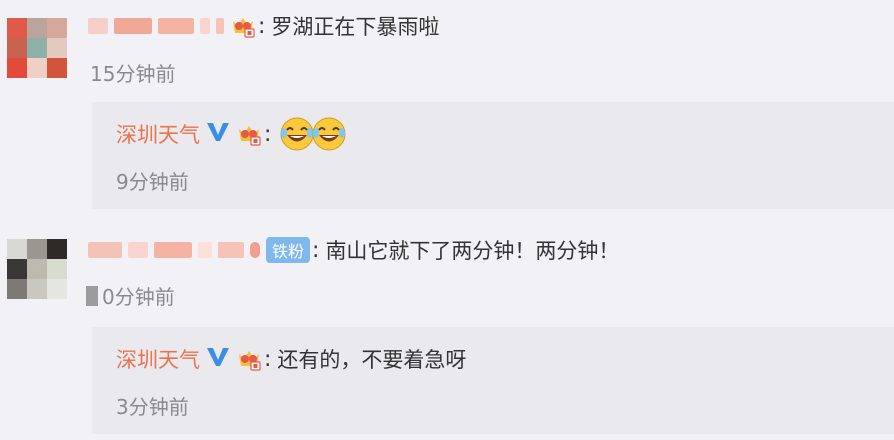 This screenshot has height=440, width=894. What do you see at coordinates (231, 134) in the screenshot?
I see `reply-header: 深圳天气 :` at bounding box center [231, 134].